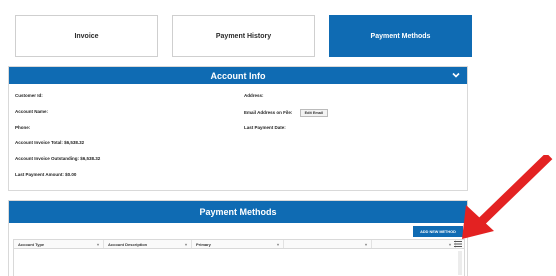  I want to click on invoice-outstanding-label: Account Invoice Outstanding: $6,538.32, so click(58, 158).